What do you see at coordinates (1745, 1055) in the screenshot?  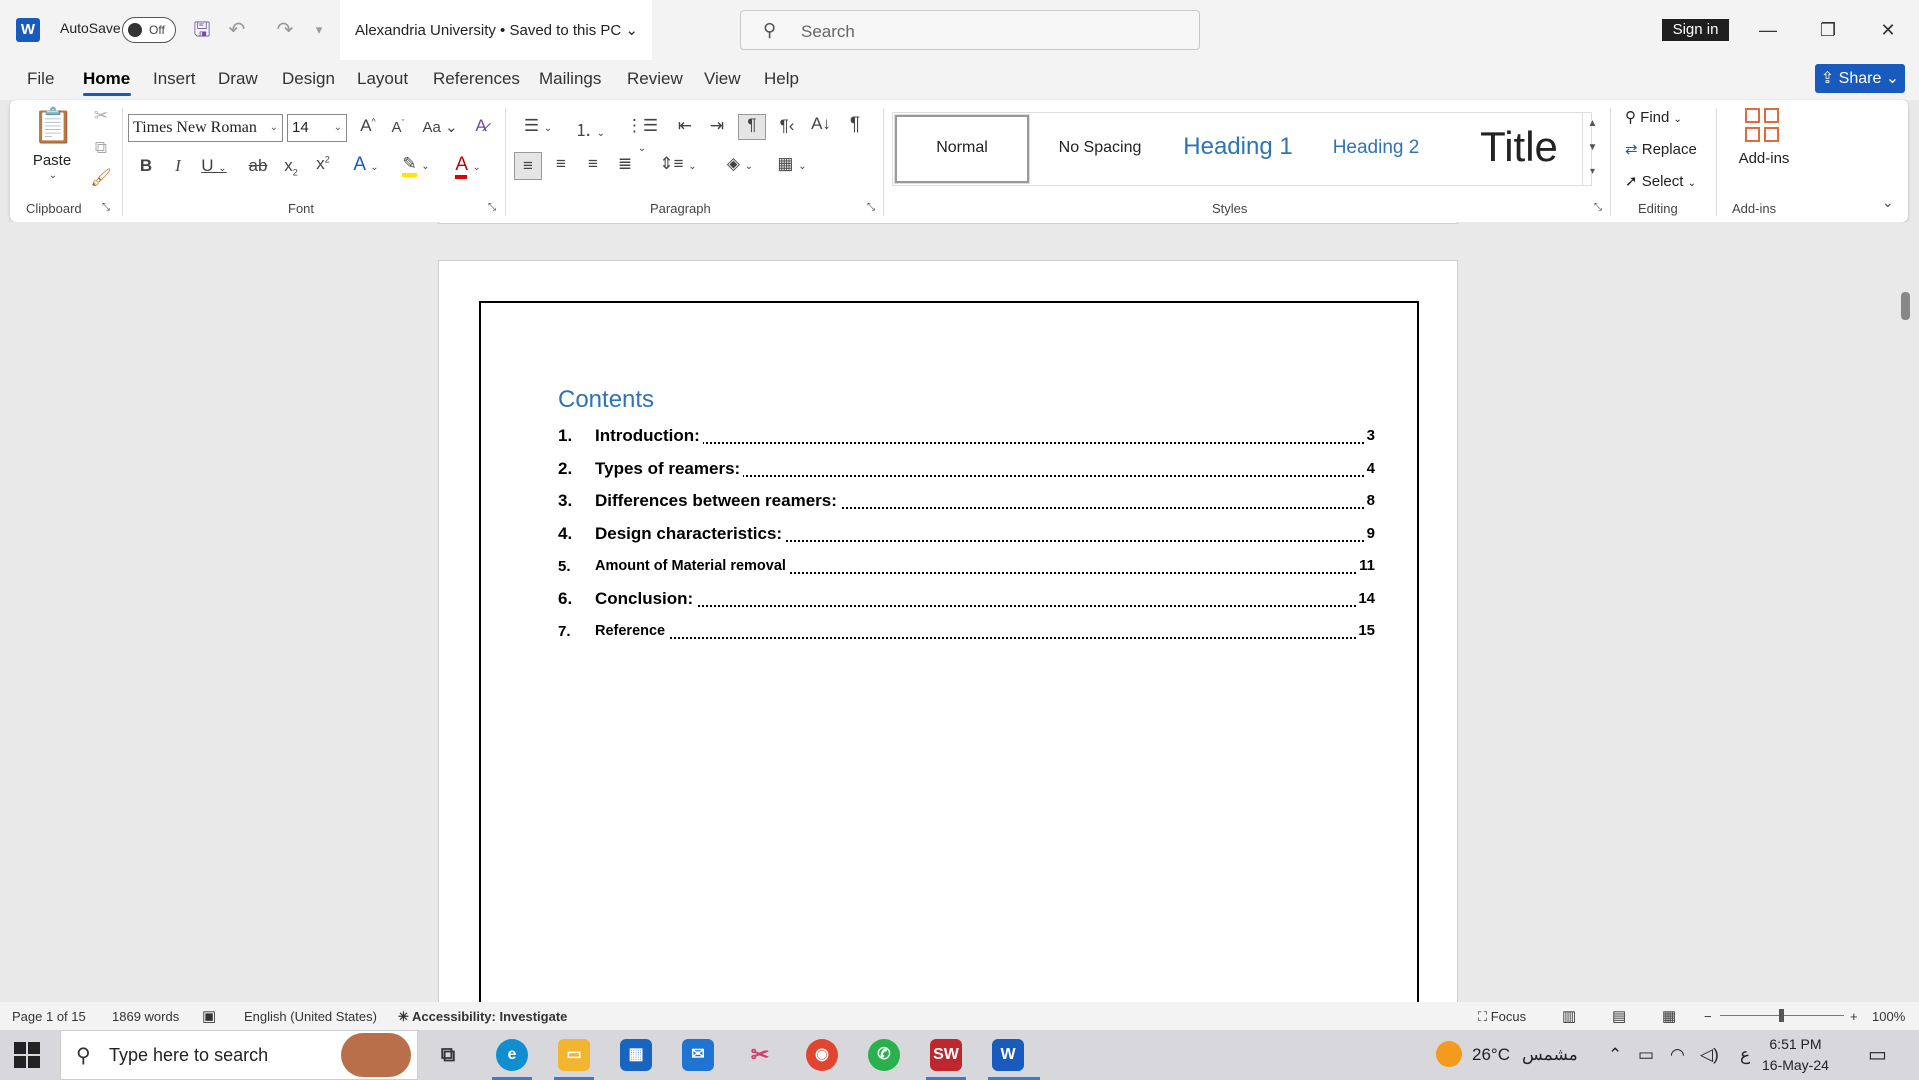 I see `input-language: ع` at bounding box center [1745, 1055].